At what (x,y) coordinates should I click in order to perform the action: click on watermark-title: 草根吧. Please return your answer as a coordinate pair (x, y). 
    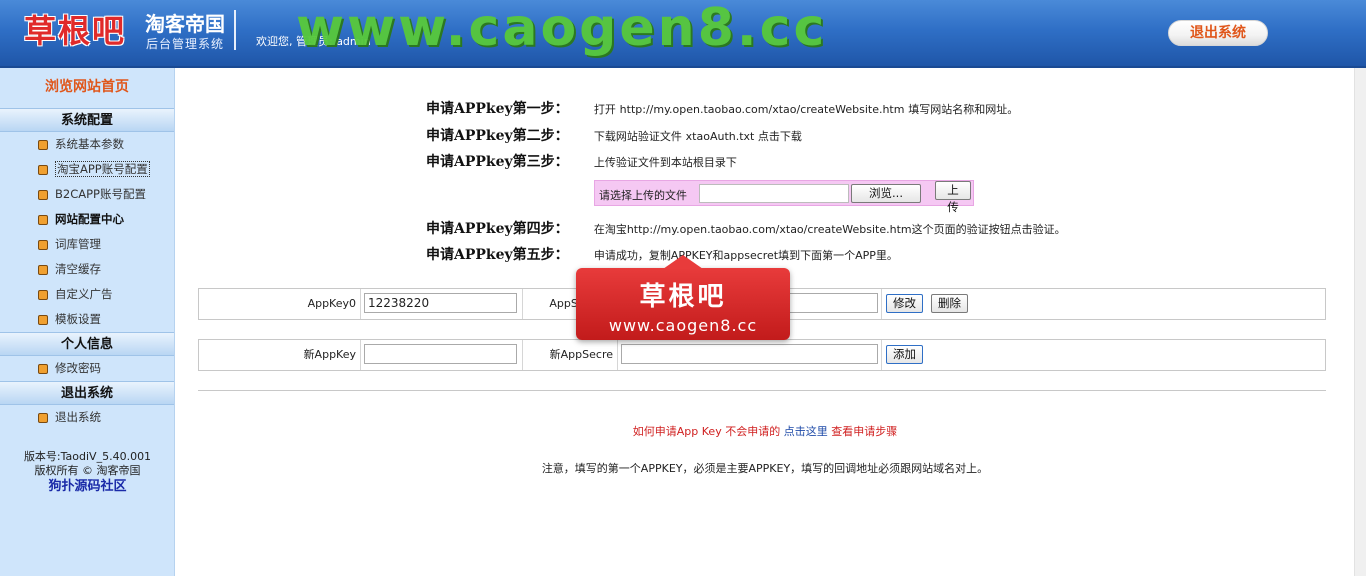
    Looking at the image, I should click on (683, 297).